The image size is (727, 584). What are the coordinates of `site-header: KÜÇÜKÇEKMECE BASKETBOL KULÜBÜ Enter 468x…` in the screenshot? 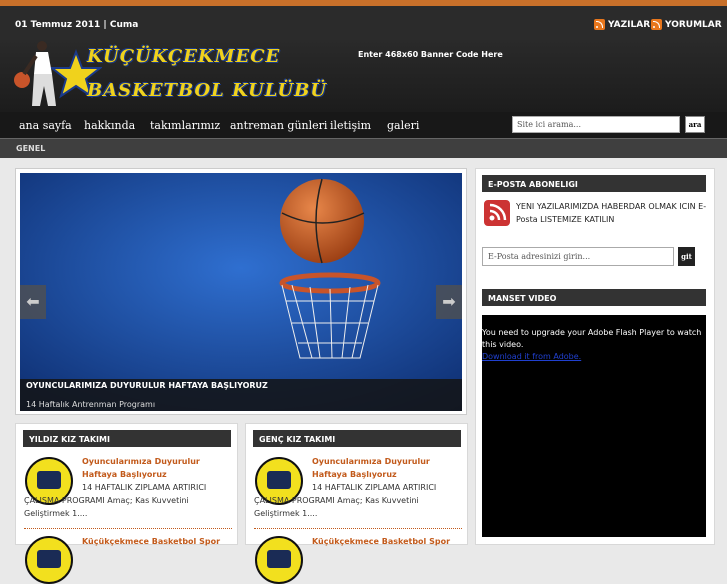 It's located at (363, 76).